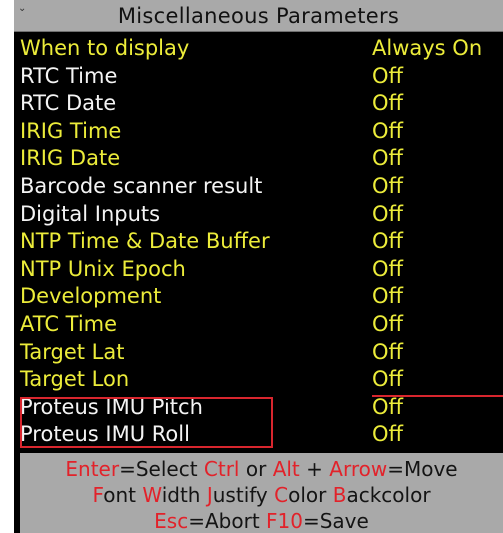 This screenshot has height=533, width=503. I want to click on hint-key-color: C, so click(281, 495).